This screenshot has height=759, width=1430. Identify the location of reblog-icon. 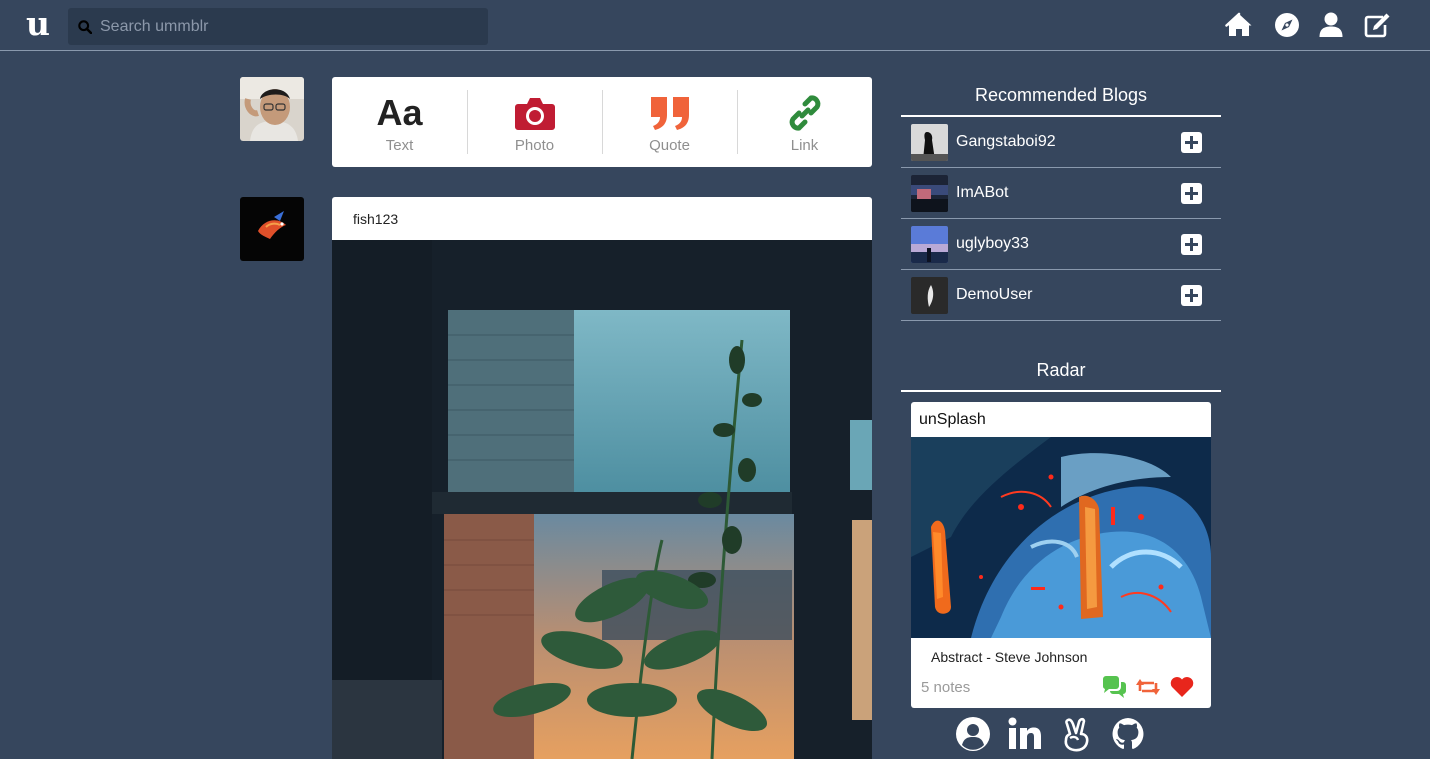
(1148, 687).